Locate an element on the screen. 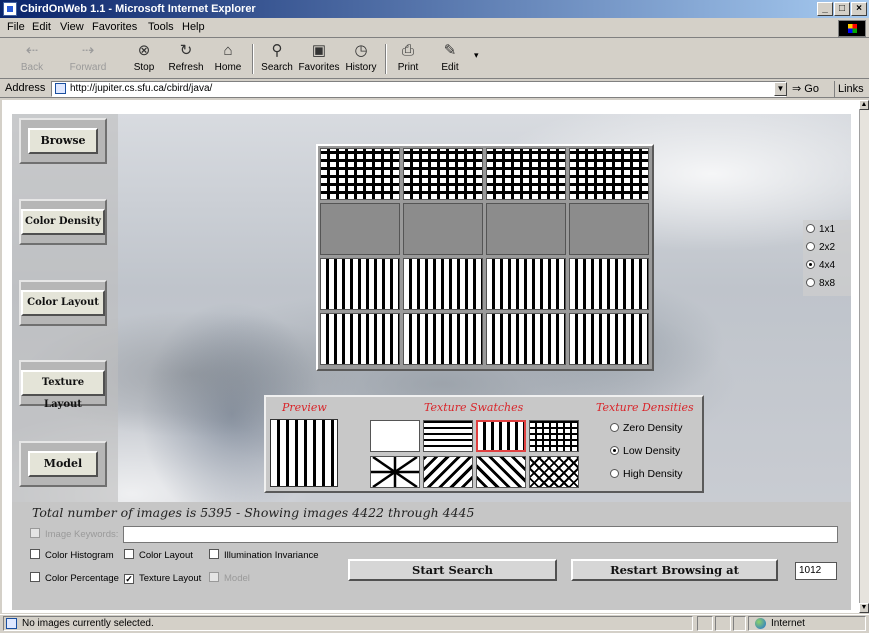  model-button: Model is located at coordinates (63, 464).